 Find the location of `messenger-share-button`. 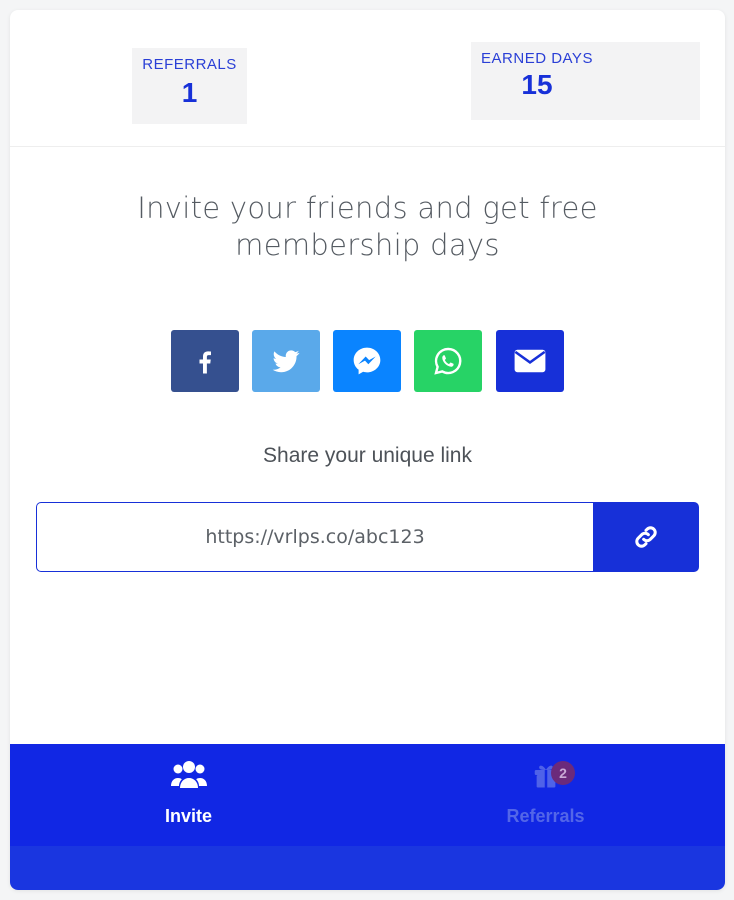

messenger-share-button is located at coordinates (367, 361).